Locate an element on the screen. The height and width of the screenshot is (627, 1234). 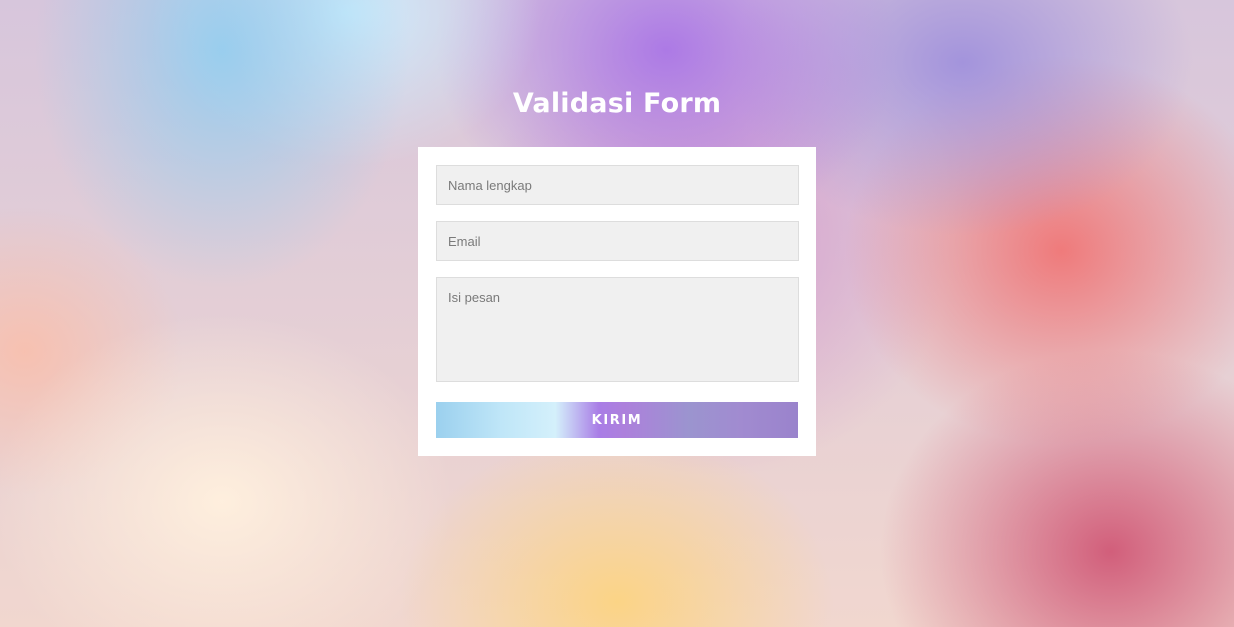
full-name-input is located at coordinates (617, 185).